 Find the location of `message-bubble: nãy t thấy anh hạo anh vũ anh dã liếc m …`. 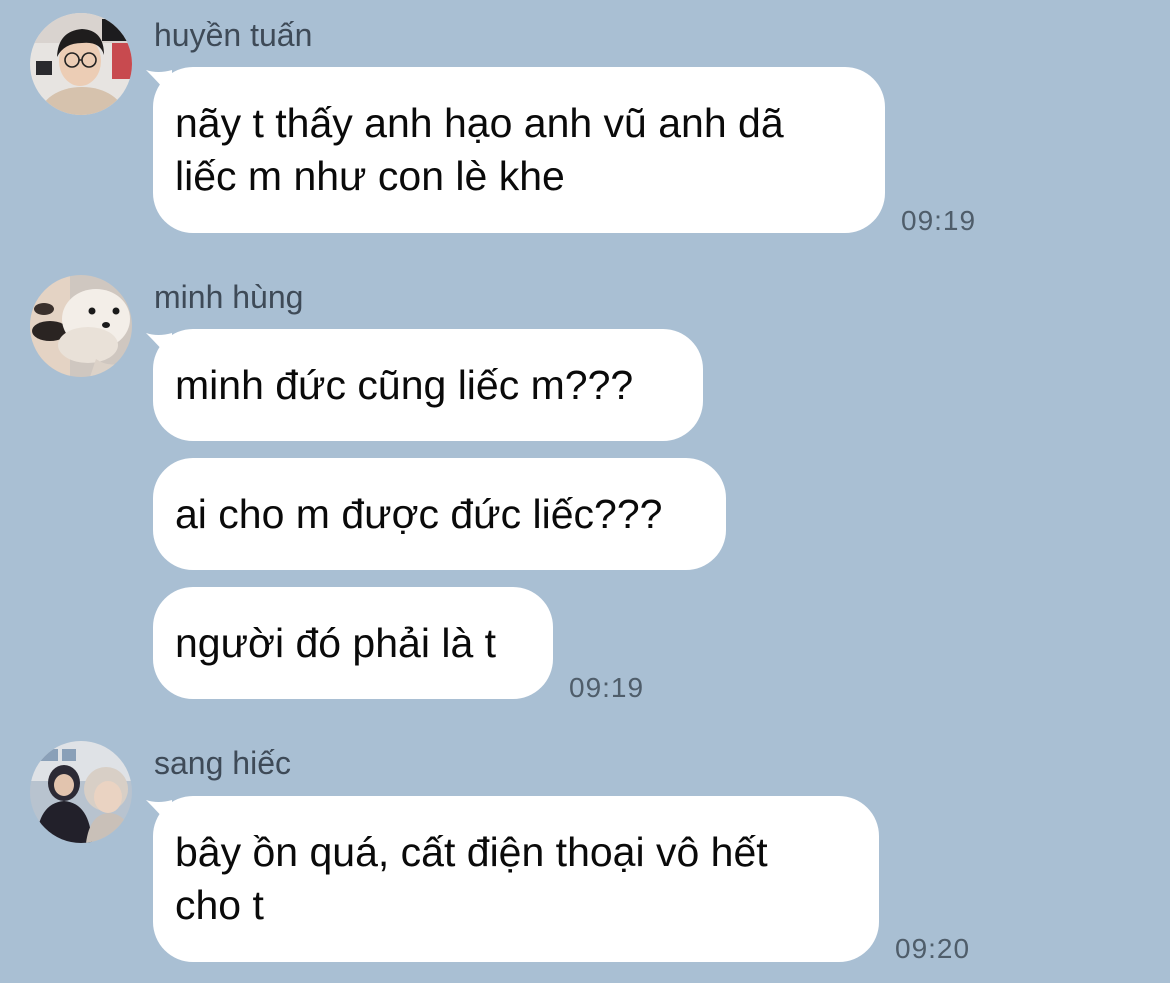

message-bubble: nãy t thấy anh hạo anh vũ anh dã liếc m … is located at coordinates (519, 150).